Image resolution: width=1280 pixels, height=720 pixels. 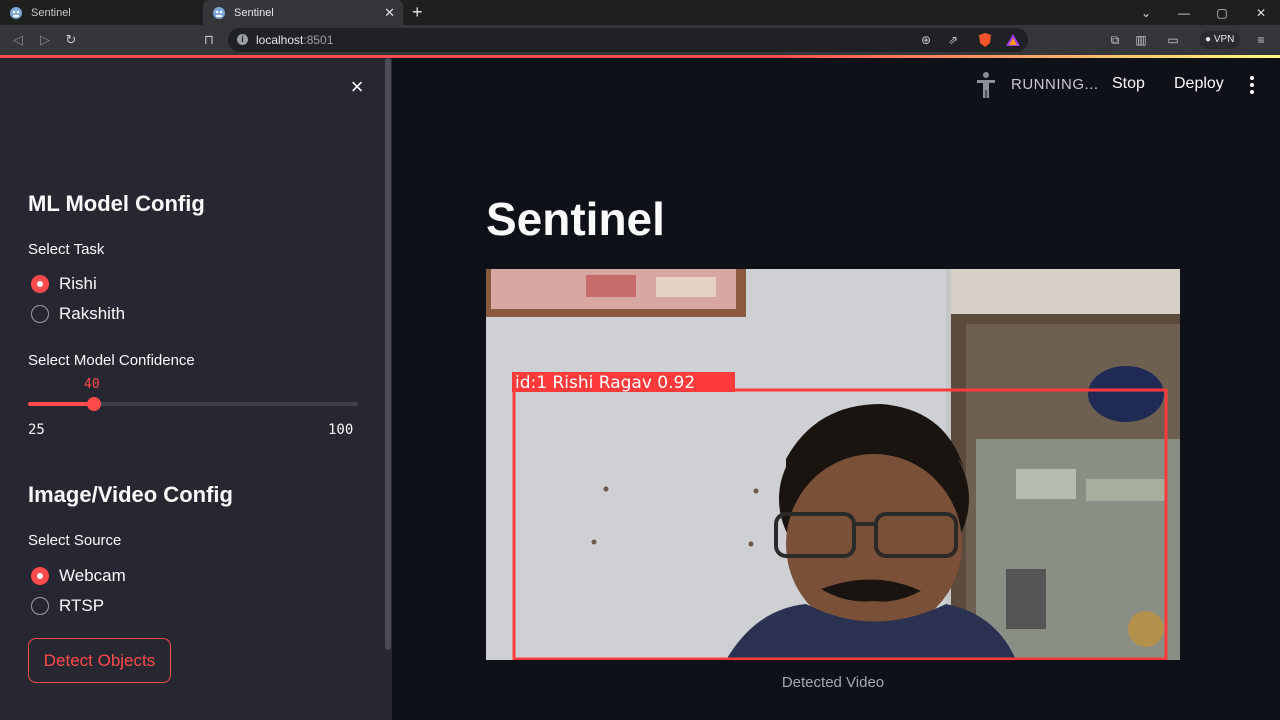 I want to click on vpn-button: ● VPN, so click(x=1220, y=40).